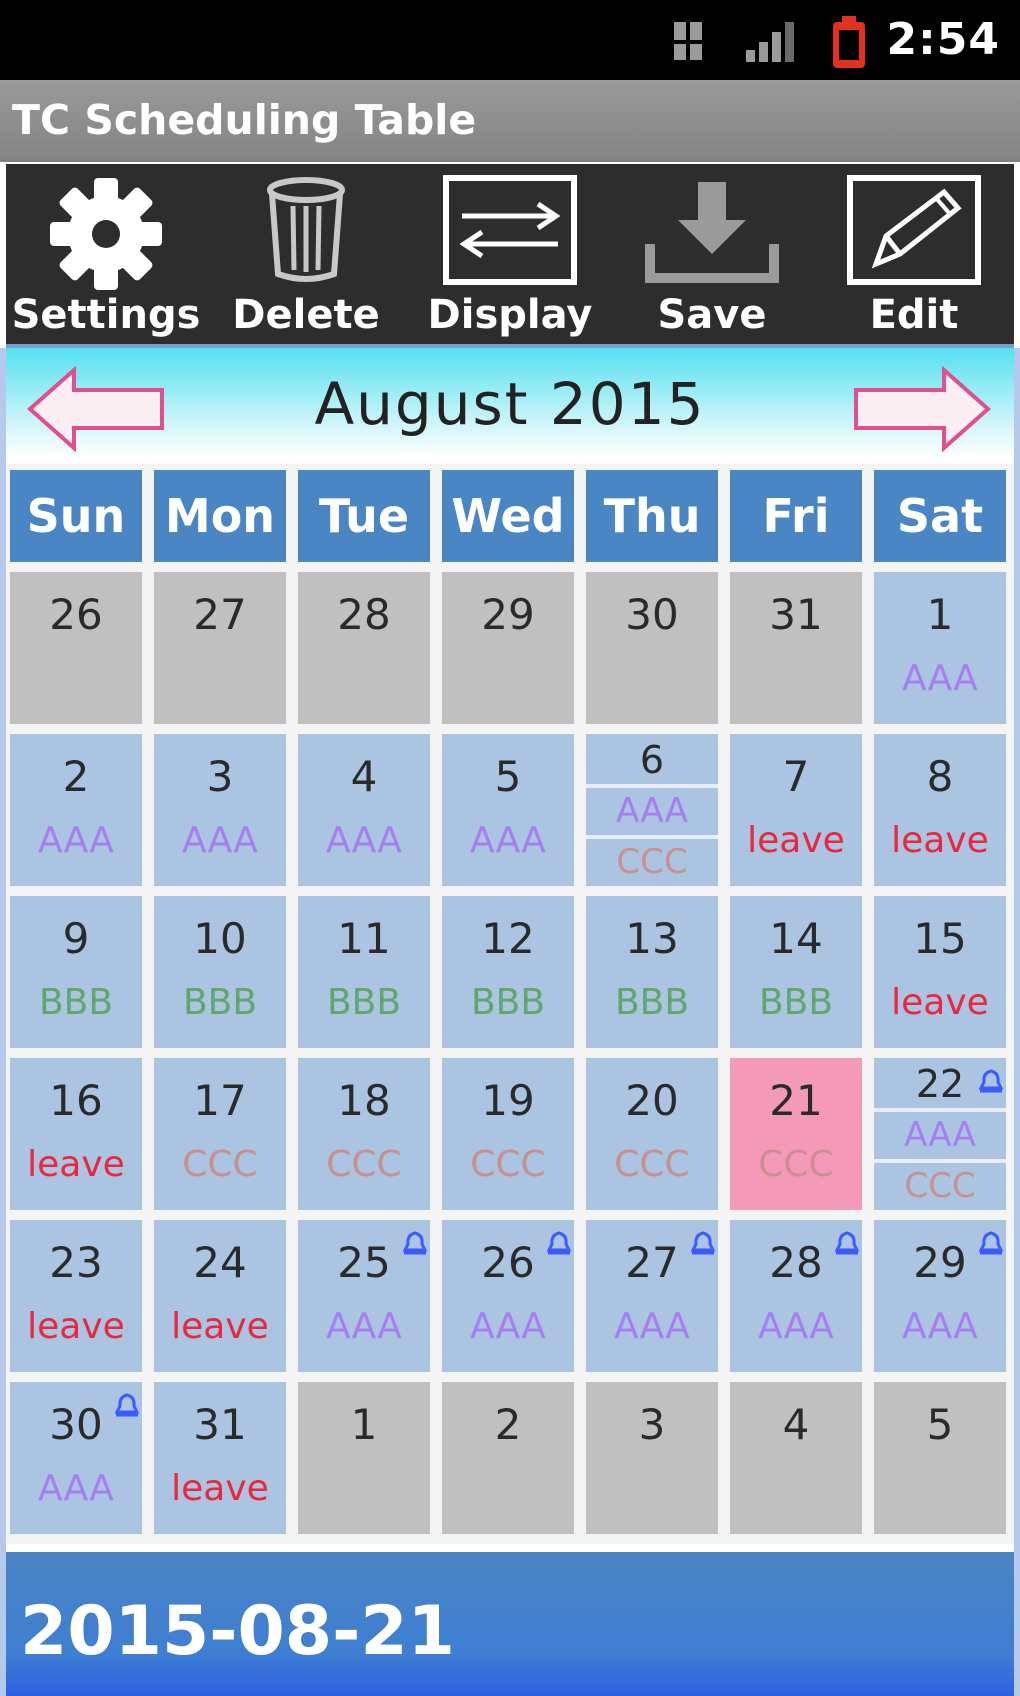  I want to click on toolbar: Settings Delete Display Save Edit, so click(510, 256).